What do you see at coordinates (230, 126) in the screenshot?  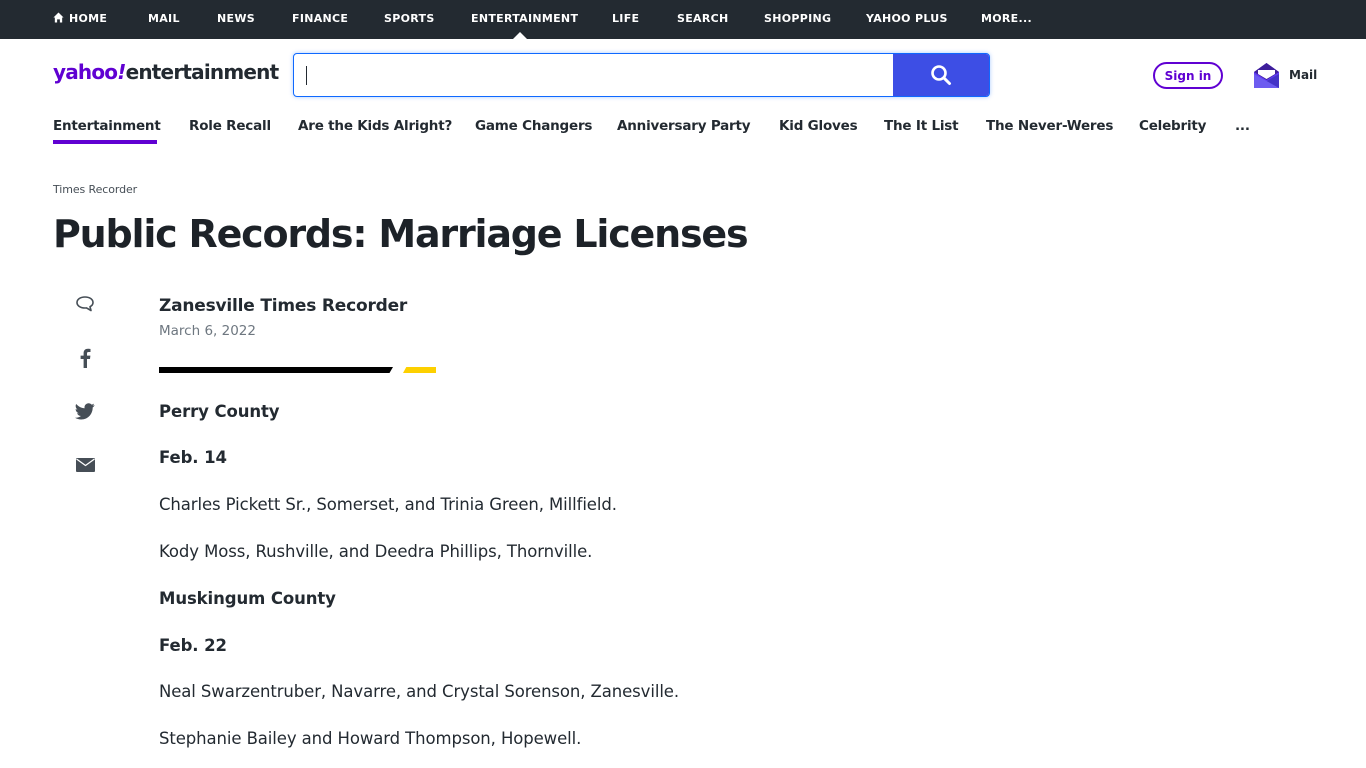 I see `subnav-item-role-recall: Role Recall` at bounding box center [230, 126].